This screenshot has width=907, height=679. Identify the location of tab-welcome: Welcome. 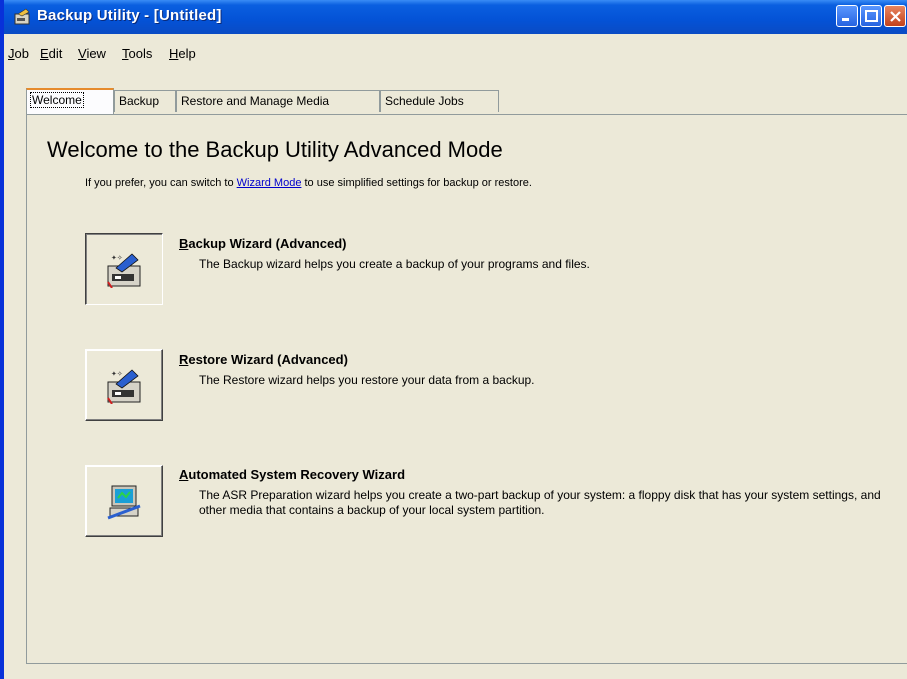
(70, 101).